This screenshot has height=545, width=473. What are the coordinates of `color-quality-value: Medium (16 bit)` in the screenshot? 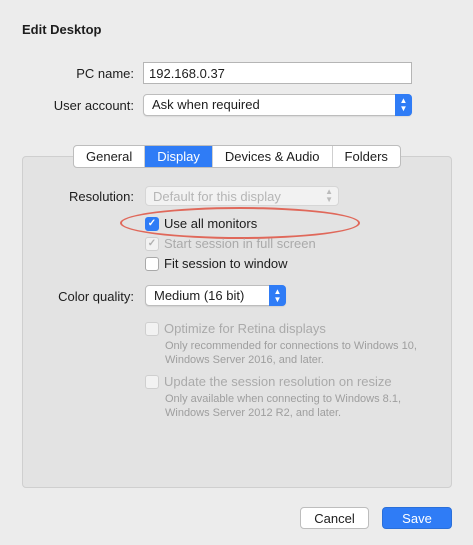 It's located at (199, 295).